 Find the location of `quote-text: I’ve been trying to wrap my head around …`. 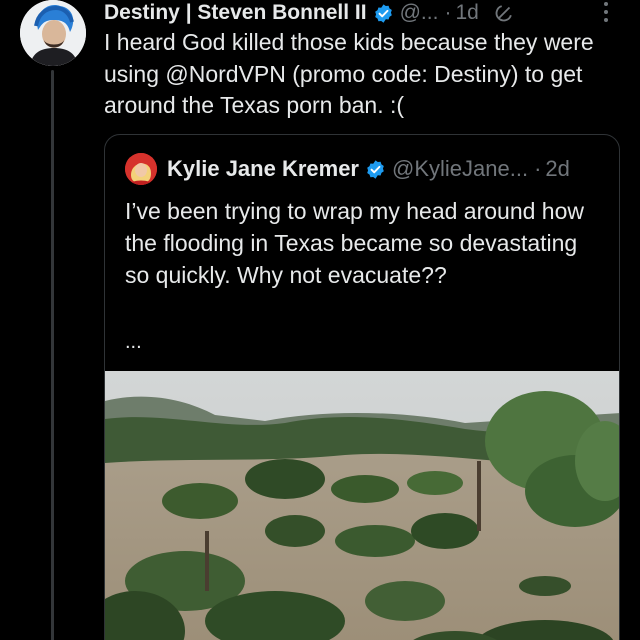

quote-text: I’ve been trying to wrap my head around … is located at coordinates (354, 243).